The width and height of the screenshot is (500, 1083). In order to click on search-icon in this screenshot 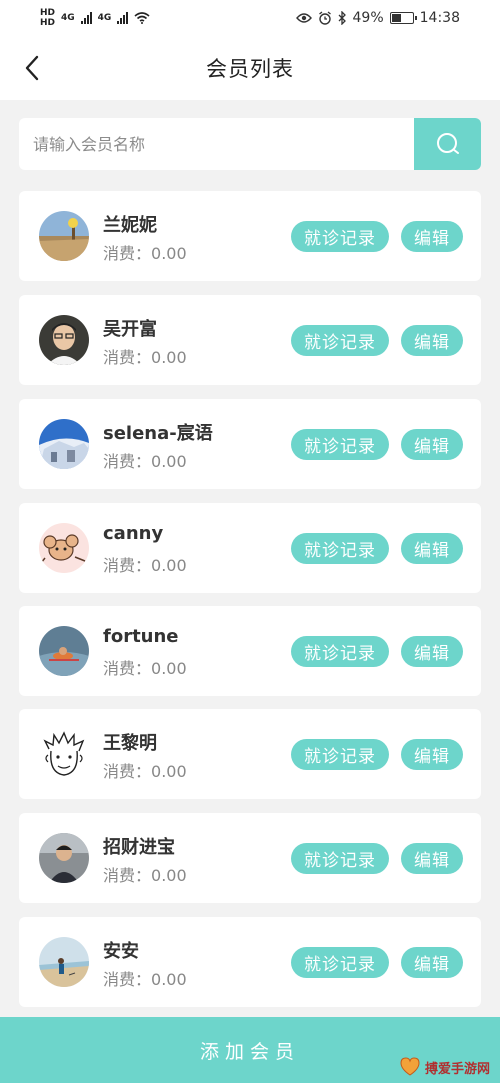, I will do `click(447, 143)`.